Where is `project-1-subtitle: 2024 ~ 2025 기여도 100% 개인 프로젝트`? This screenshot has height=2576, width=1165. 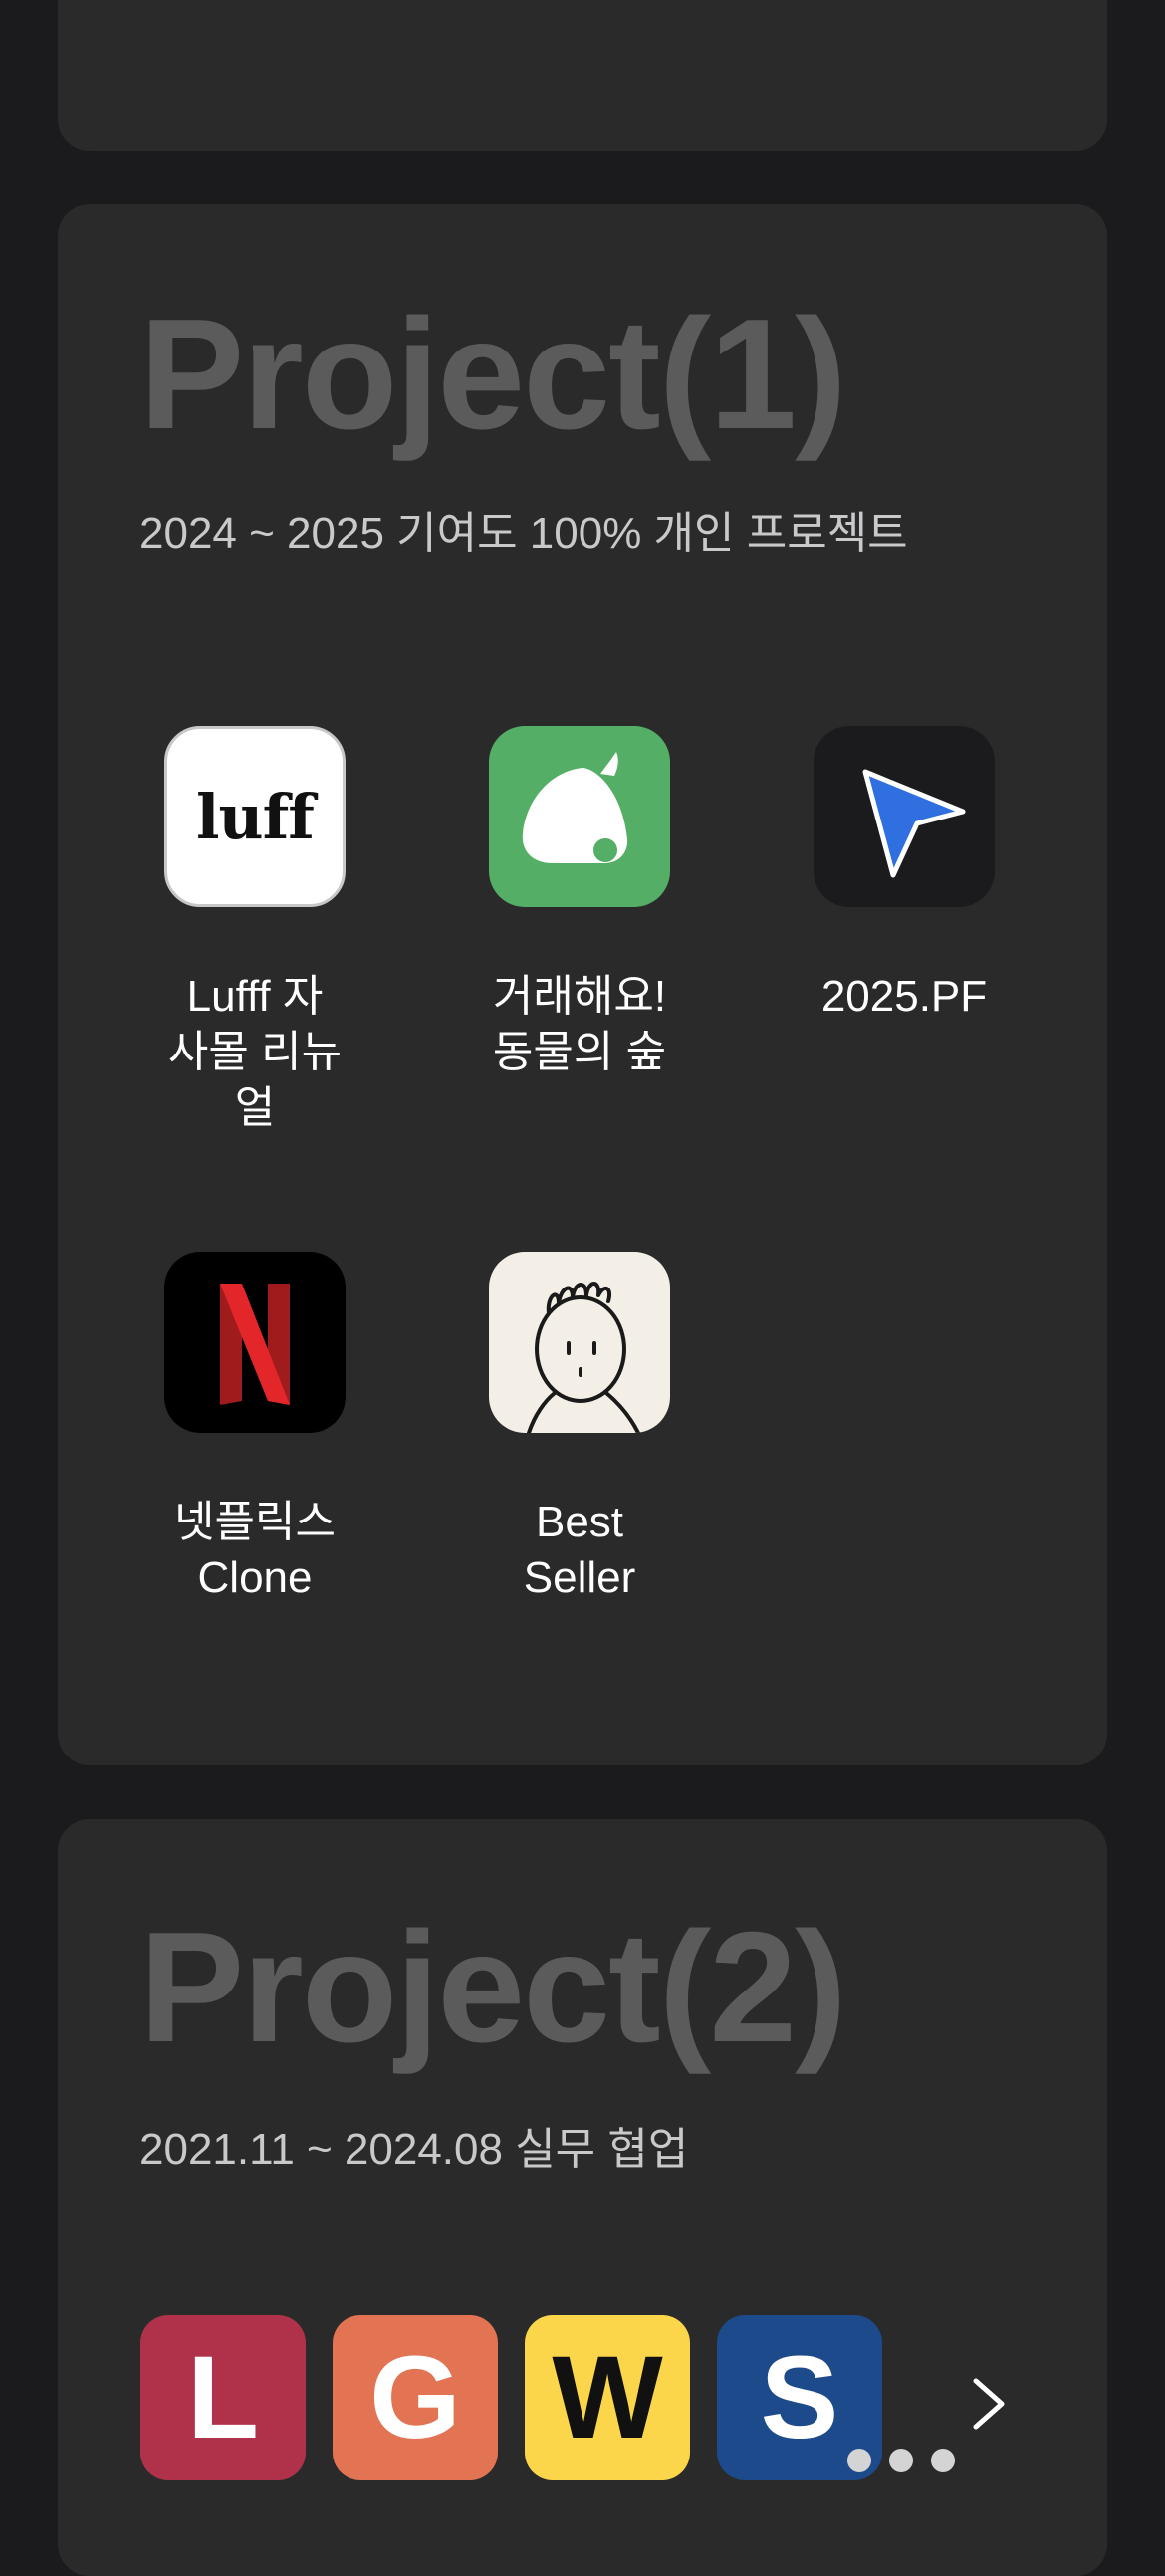 project-1-subtitle: 2024 ~ 2025 기여도 100% 개인 프로젝트 is located at coordinates (524, 533).